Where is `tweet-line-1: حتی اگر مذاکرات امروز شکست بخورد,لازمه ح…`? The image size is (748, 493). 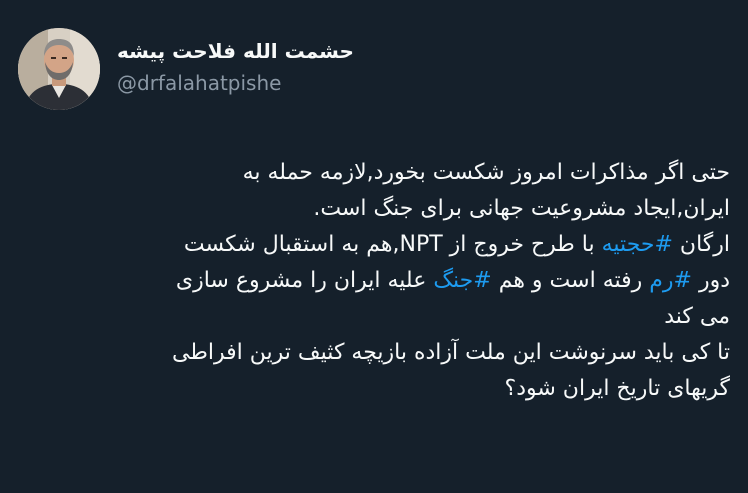 tweet-line-1: حتی اگر مذاکرات امروز شکست بخورد,لازمه ح… is located at coordinates (486, 172).